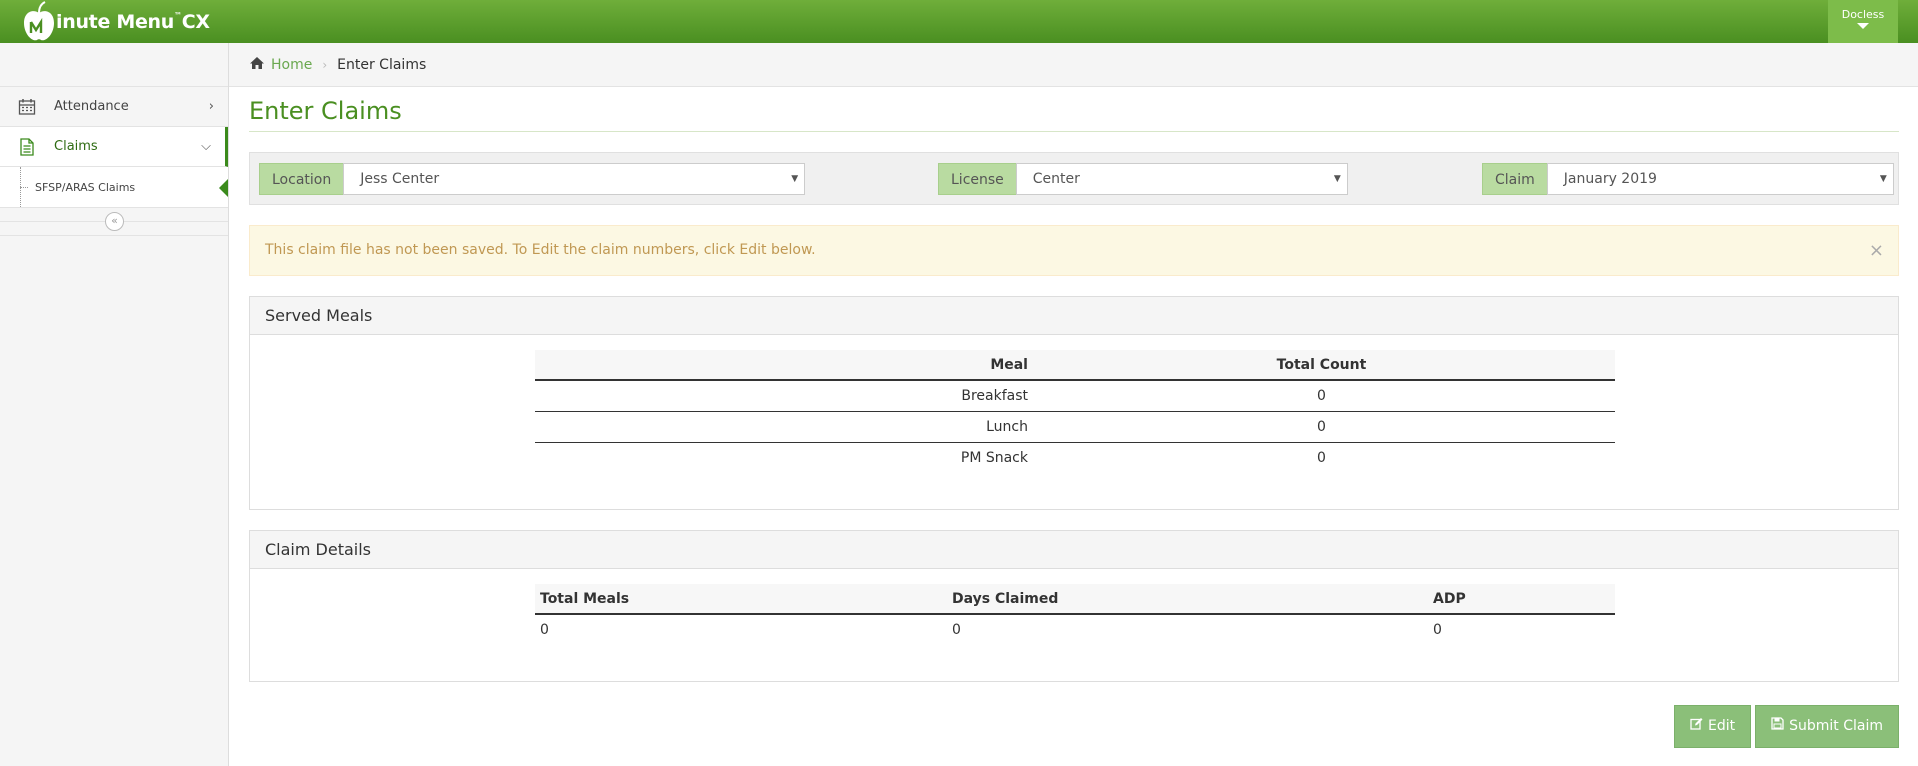 The width and height of the screenshot is (1918, 766). I want to click on column-header: ADP, so click(1521, 599).